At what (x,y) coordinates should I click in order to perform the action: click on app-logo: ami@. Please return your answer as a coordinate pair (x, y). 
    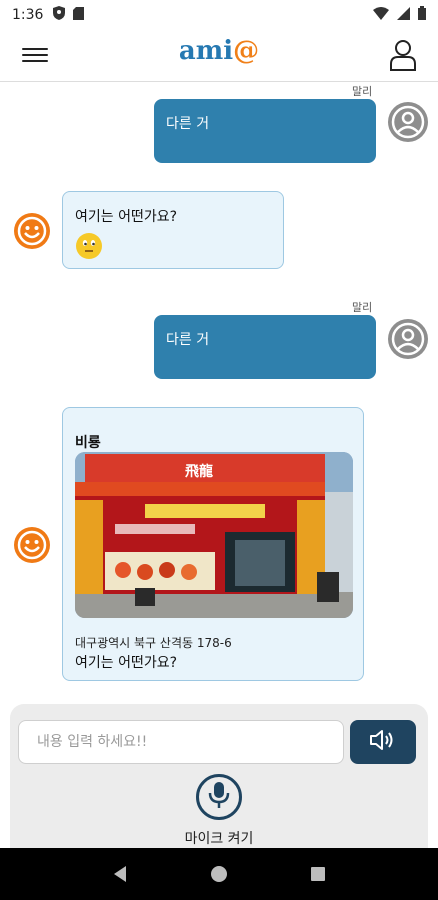
    Looking at the image, I should click on (219, 51).